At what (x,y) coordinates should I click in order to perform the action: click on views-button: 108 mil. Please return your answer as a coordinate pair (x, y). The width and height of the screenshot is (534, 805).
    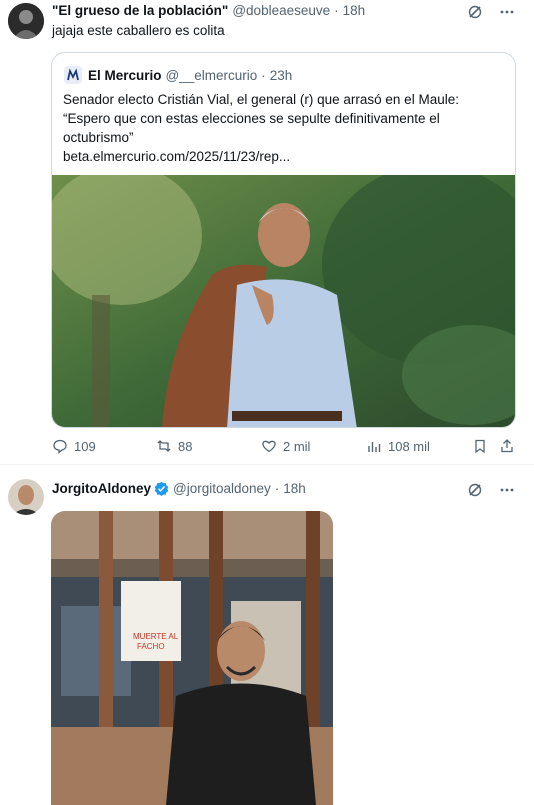
    Looking at the image, I should click on (398, 446).